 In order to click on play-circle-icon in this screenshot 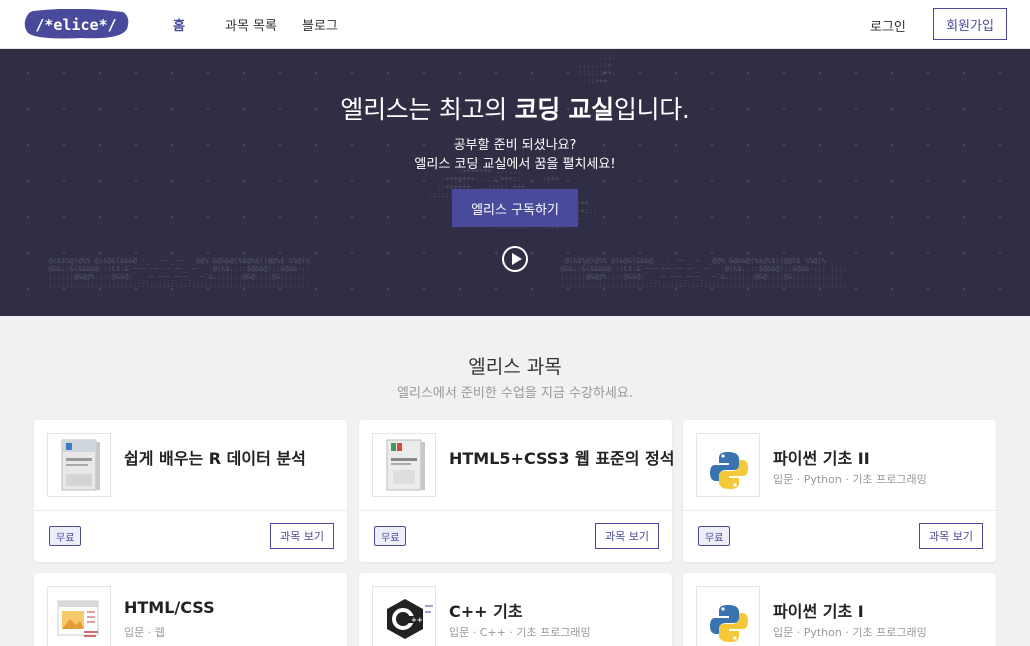, I will do `click(515, 259)`.